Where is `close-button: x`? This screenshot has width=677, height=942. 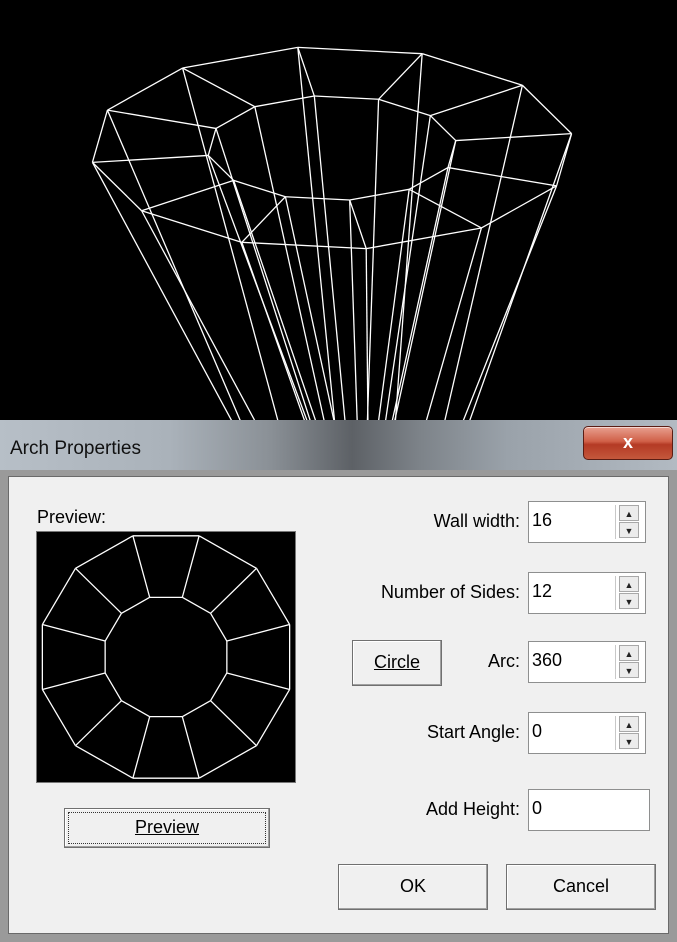
close-button: x is located at coordinates (628, 443).